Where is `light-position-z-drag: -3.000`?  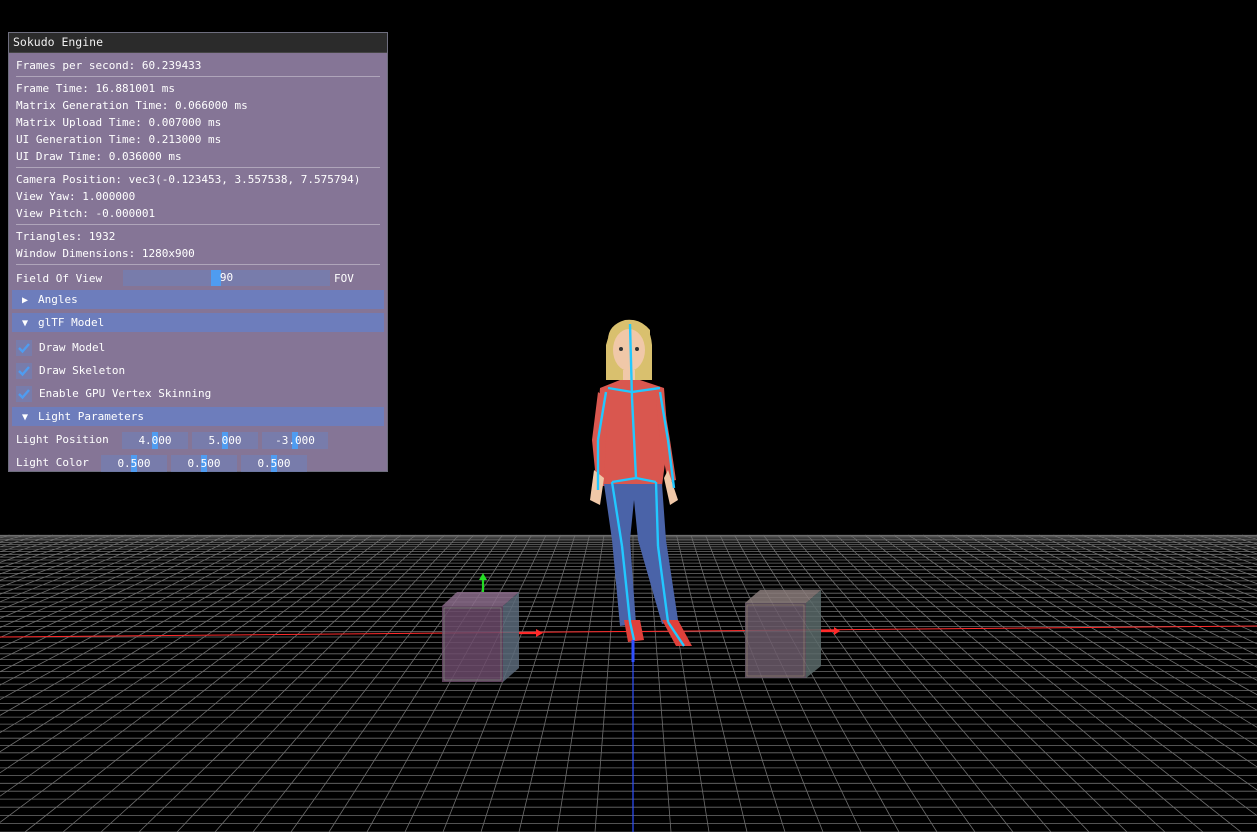 light-position-z-drag: -3.000 is located at coordinates (295, 440).